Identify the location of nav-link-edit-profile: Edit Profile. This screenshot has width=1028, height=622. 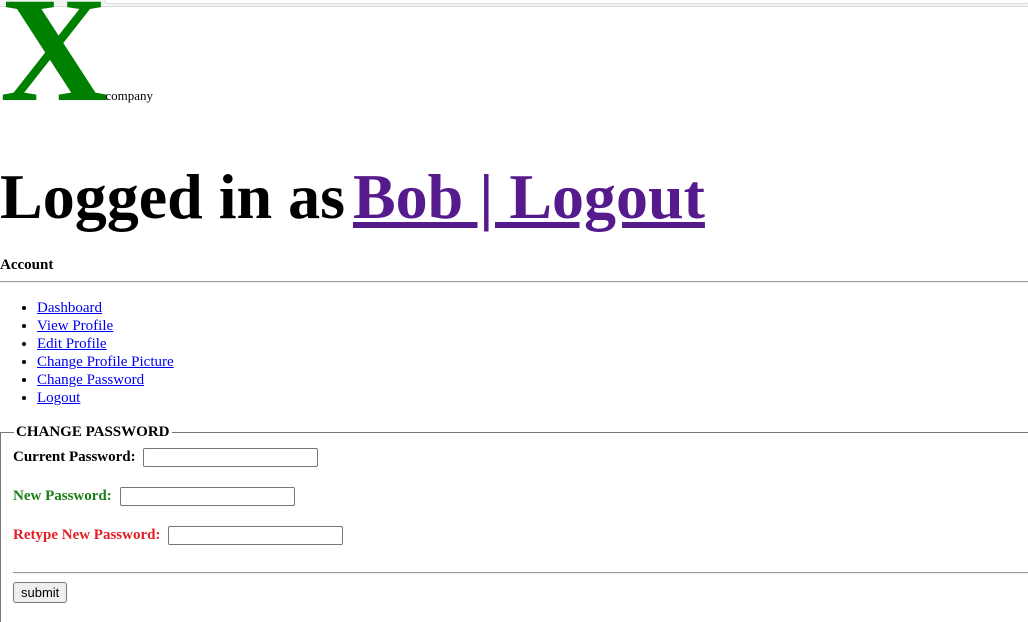
(72, 344).